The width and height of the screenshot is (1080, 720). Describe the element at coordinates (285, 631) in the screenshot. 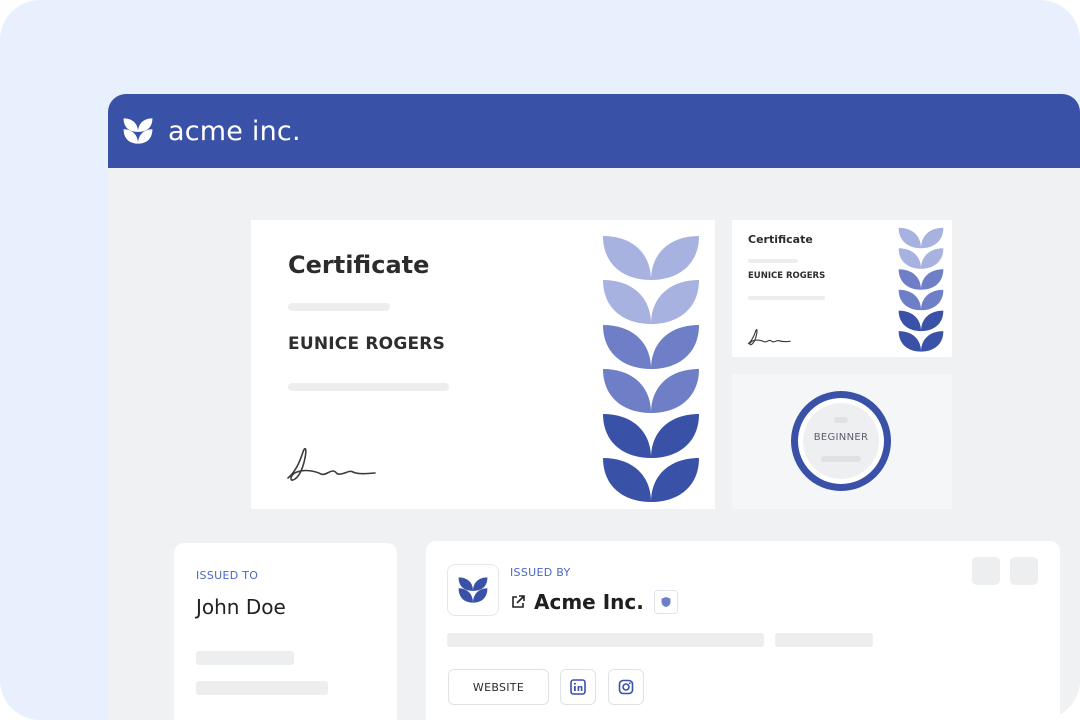

I see `issued-to-card: ISSUED TO John Doe` at that location.